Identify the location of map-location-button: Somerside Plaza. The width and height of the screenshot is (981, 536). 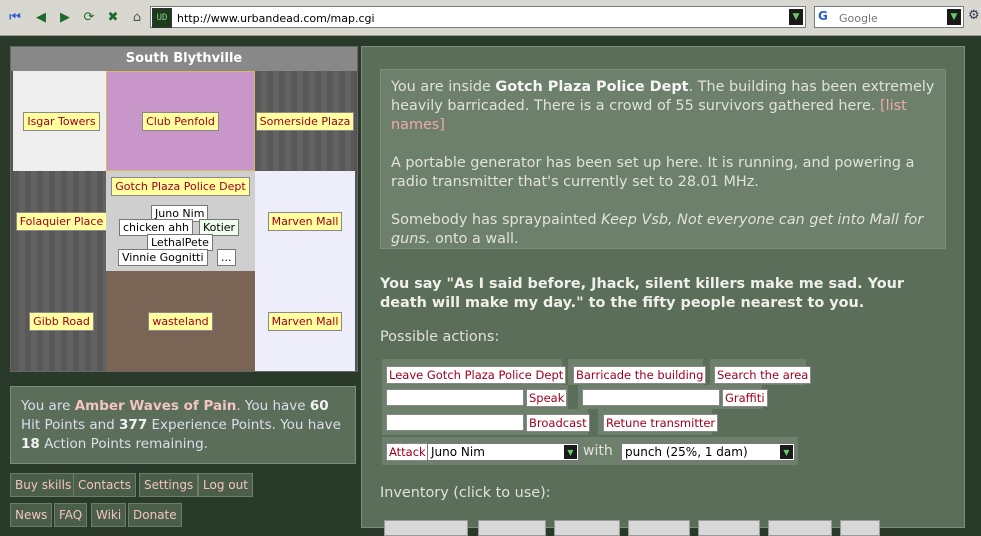
(305, 121).